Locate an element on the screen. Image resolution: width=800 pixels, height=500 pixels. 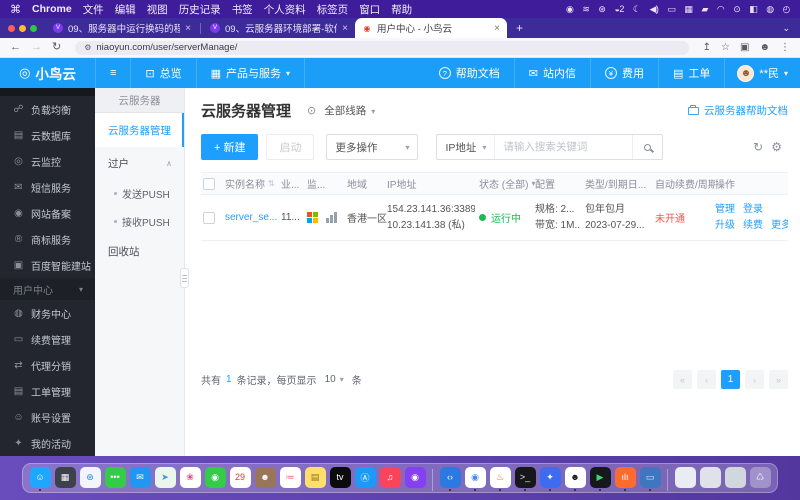
subnav-transfer-group: 过户 ∧ is located at coordinates (139, 163).